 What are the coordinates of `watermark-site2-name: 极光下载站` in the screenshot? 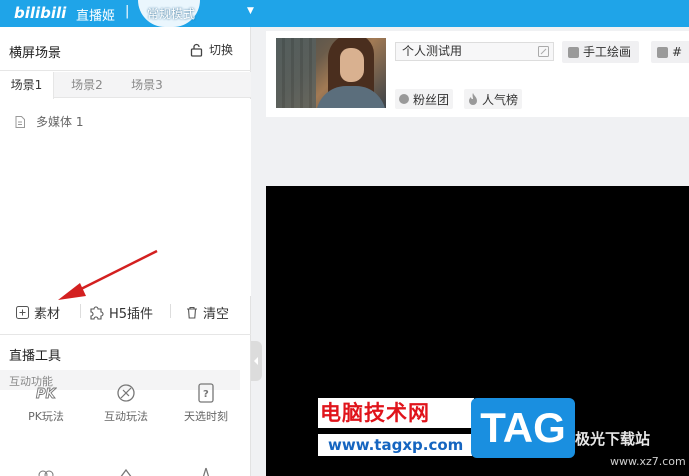 It's located at (613, 439).